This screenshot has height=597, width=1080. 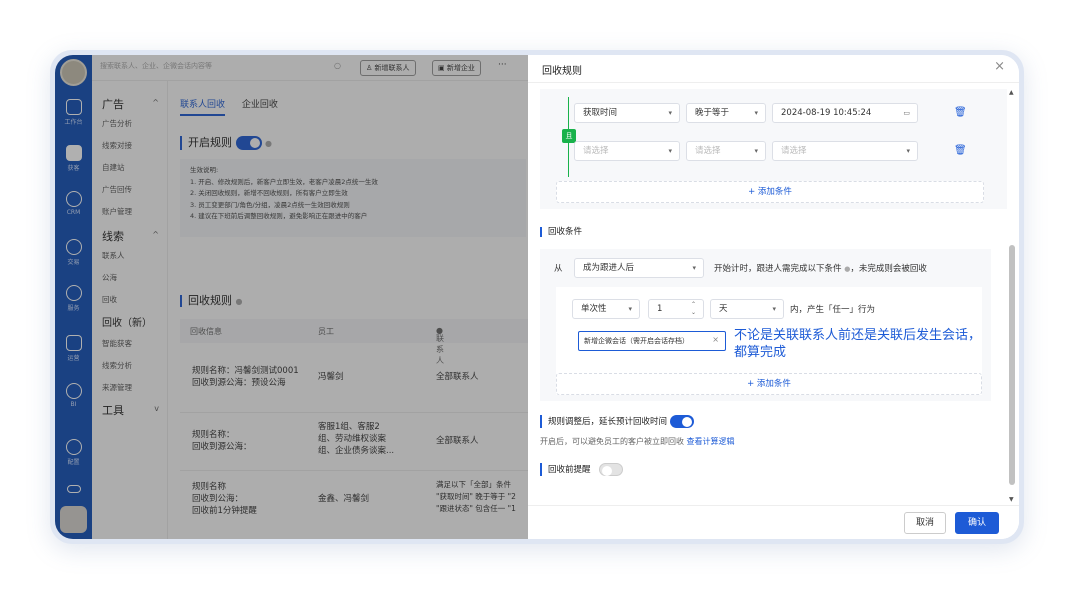 I want to click on scroll-down-icon: ▼, so click(x=1011, y=499).